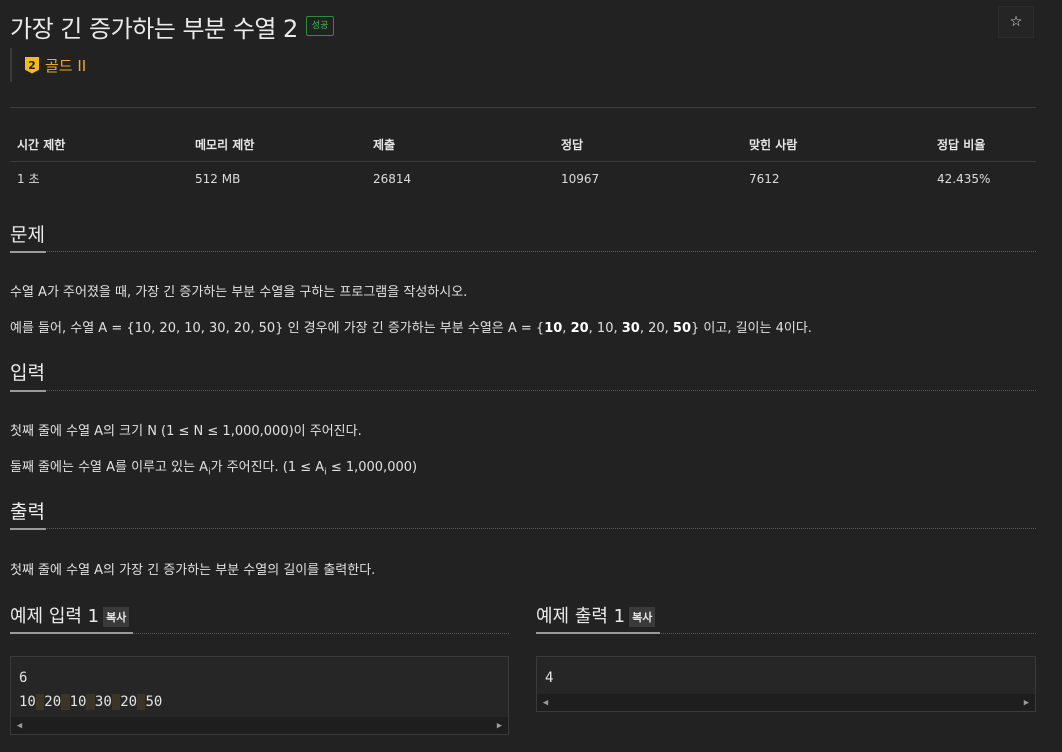 The image size is (1062, 752). Describe the element at coordinates (836, 179) in the screenshot. I see `value-solved-users: 7612` at that location.